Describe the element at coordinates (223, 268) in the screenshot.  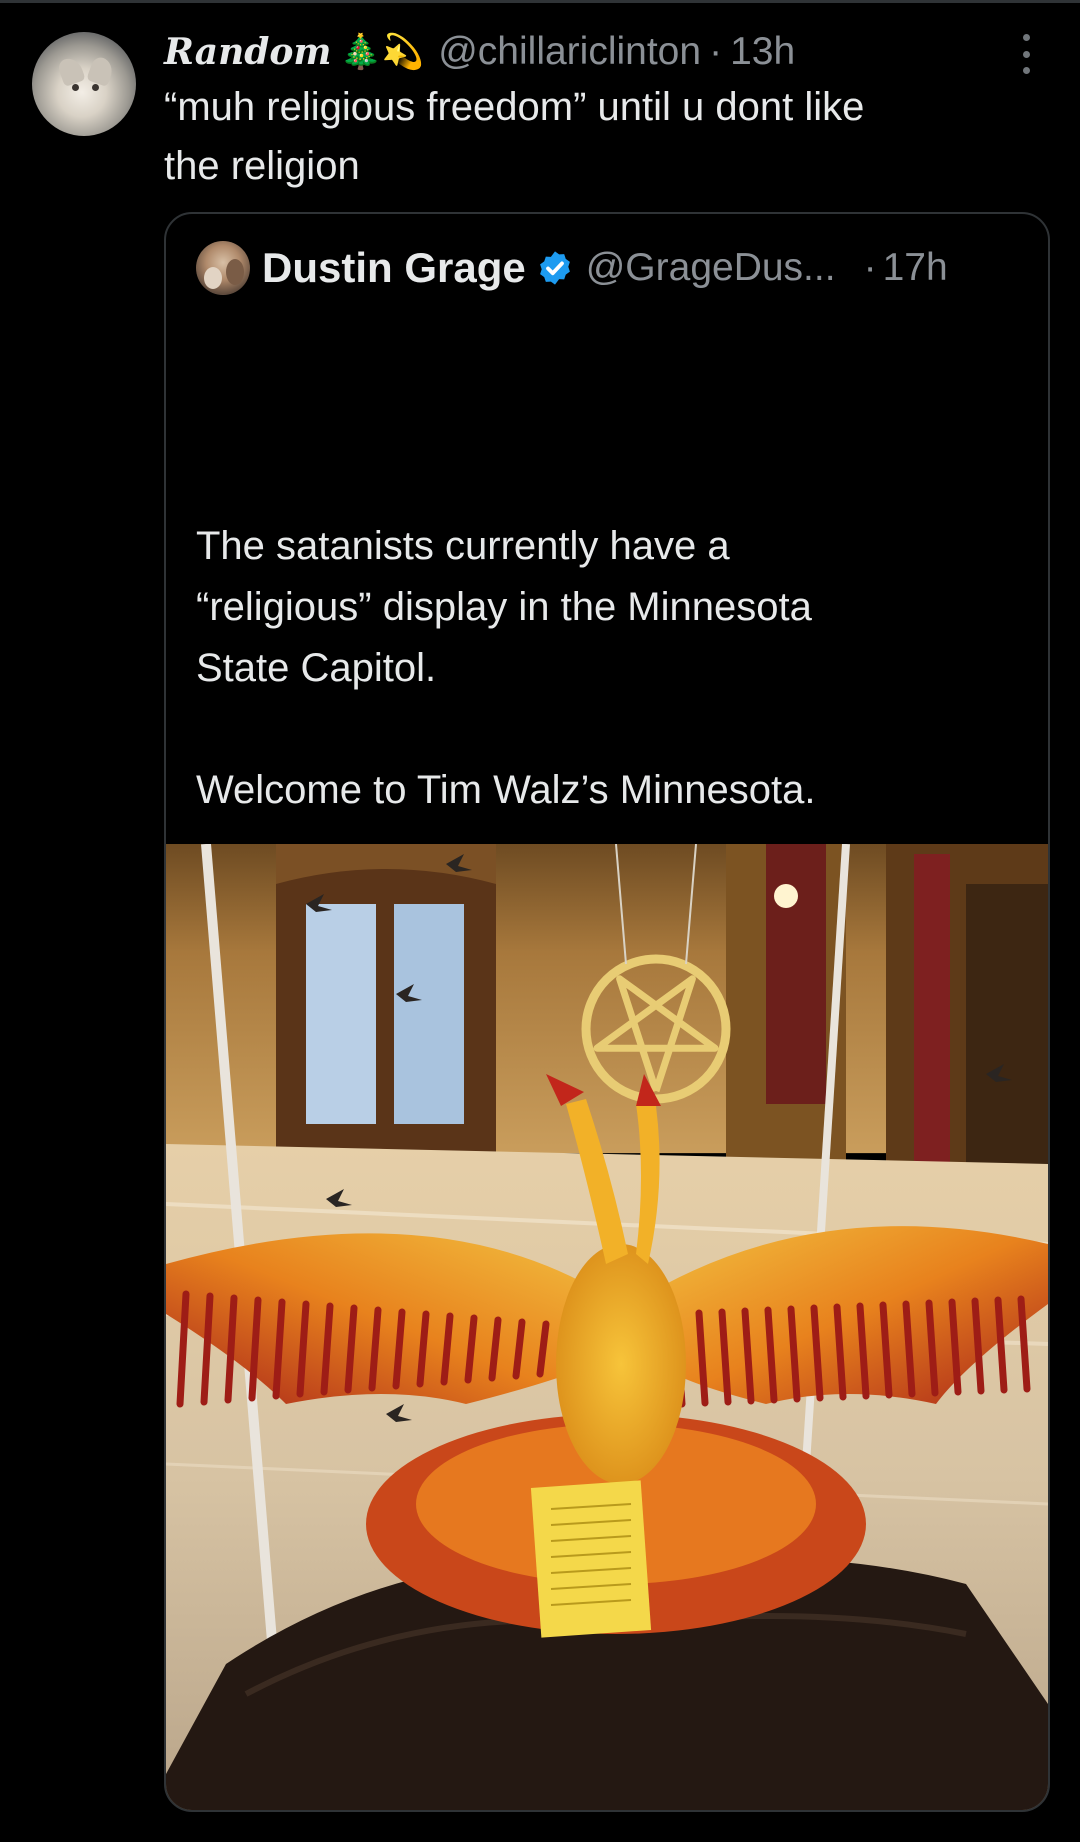
I see `quoted-author-avatar` at that location.